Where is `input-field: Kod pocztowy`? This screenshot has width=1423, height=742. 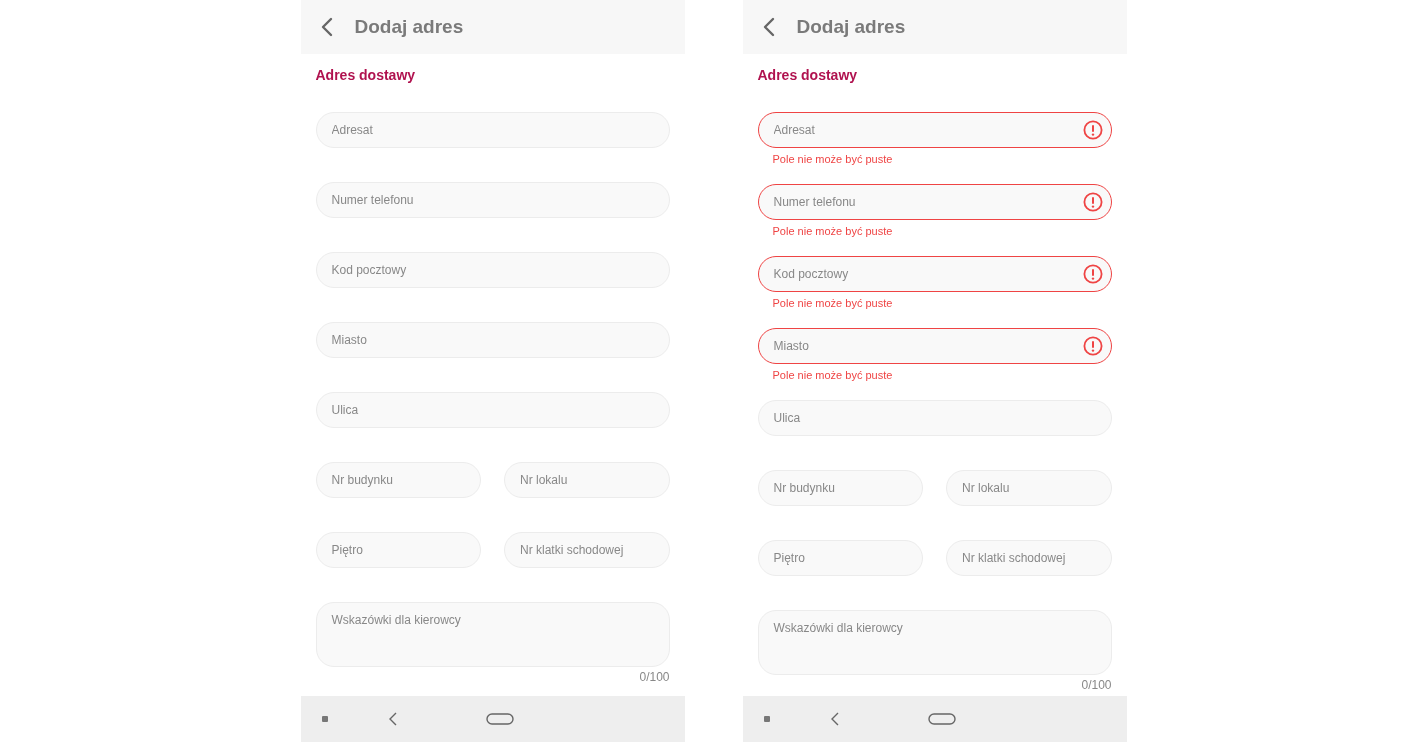 input-field: Kod pocztowy is located at coordinates (934, 274).